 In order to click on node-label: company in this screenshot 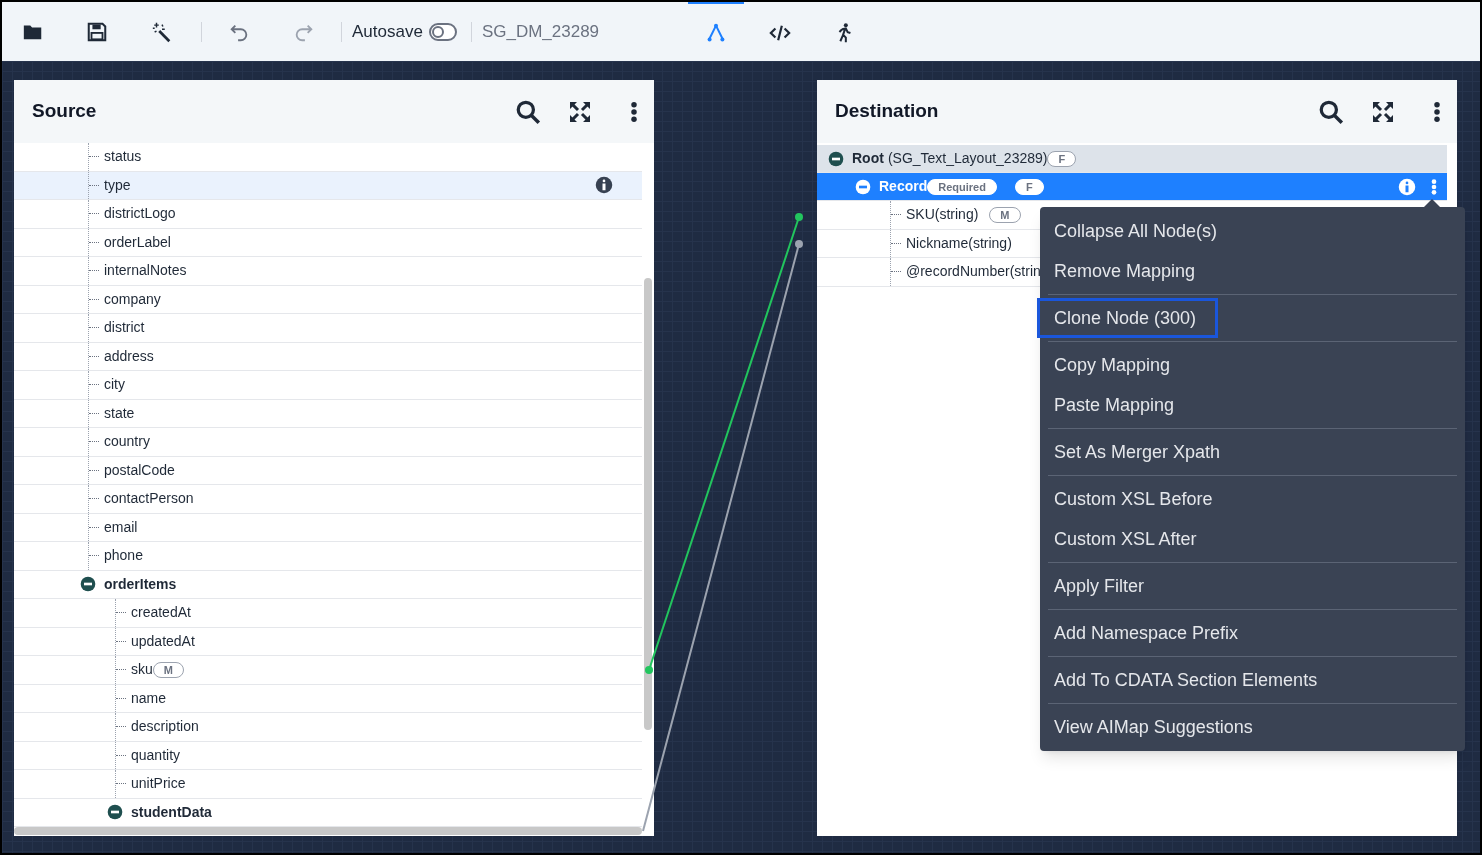, I will do `click(132, 299)`.